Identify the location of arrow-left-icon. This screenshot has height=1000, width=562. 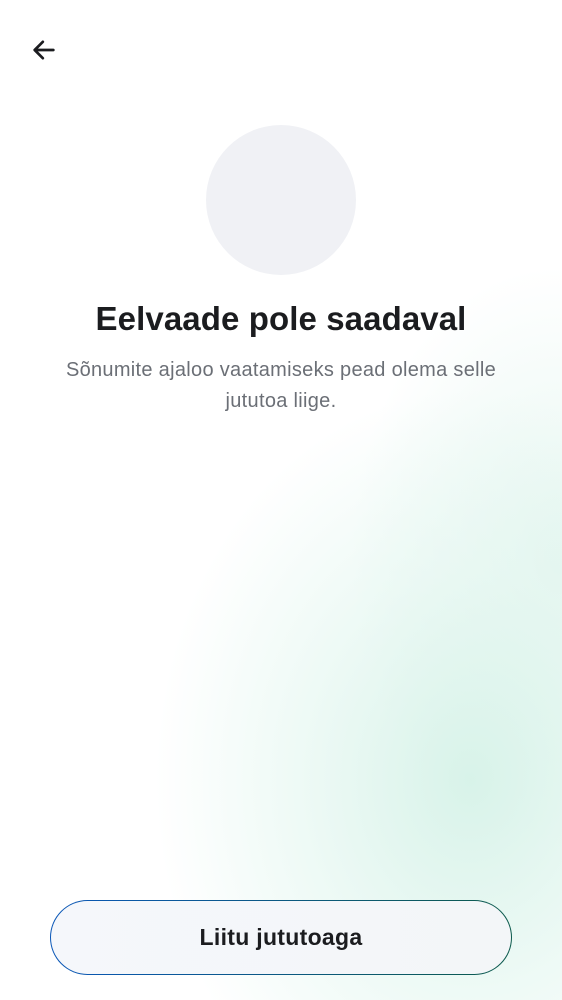
(44, 50).